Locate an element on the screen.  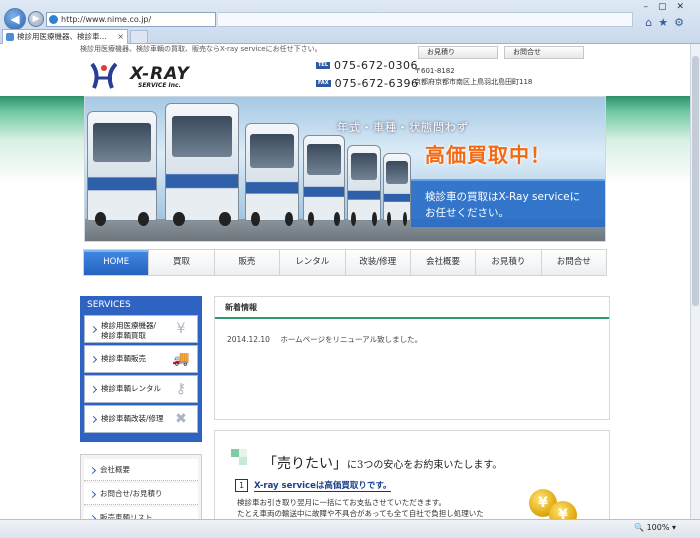
top-links: お見積り お問合せ is located at coordinates (501, 52).